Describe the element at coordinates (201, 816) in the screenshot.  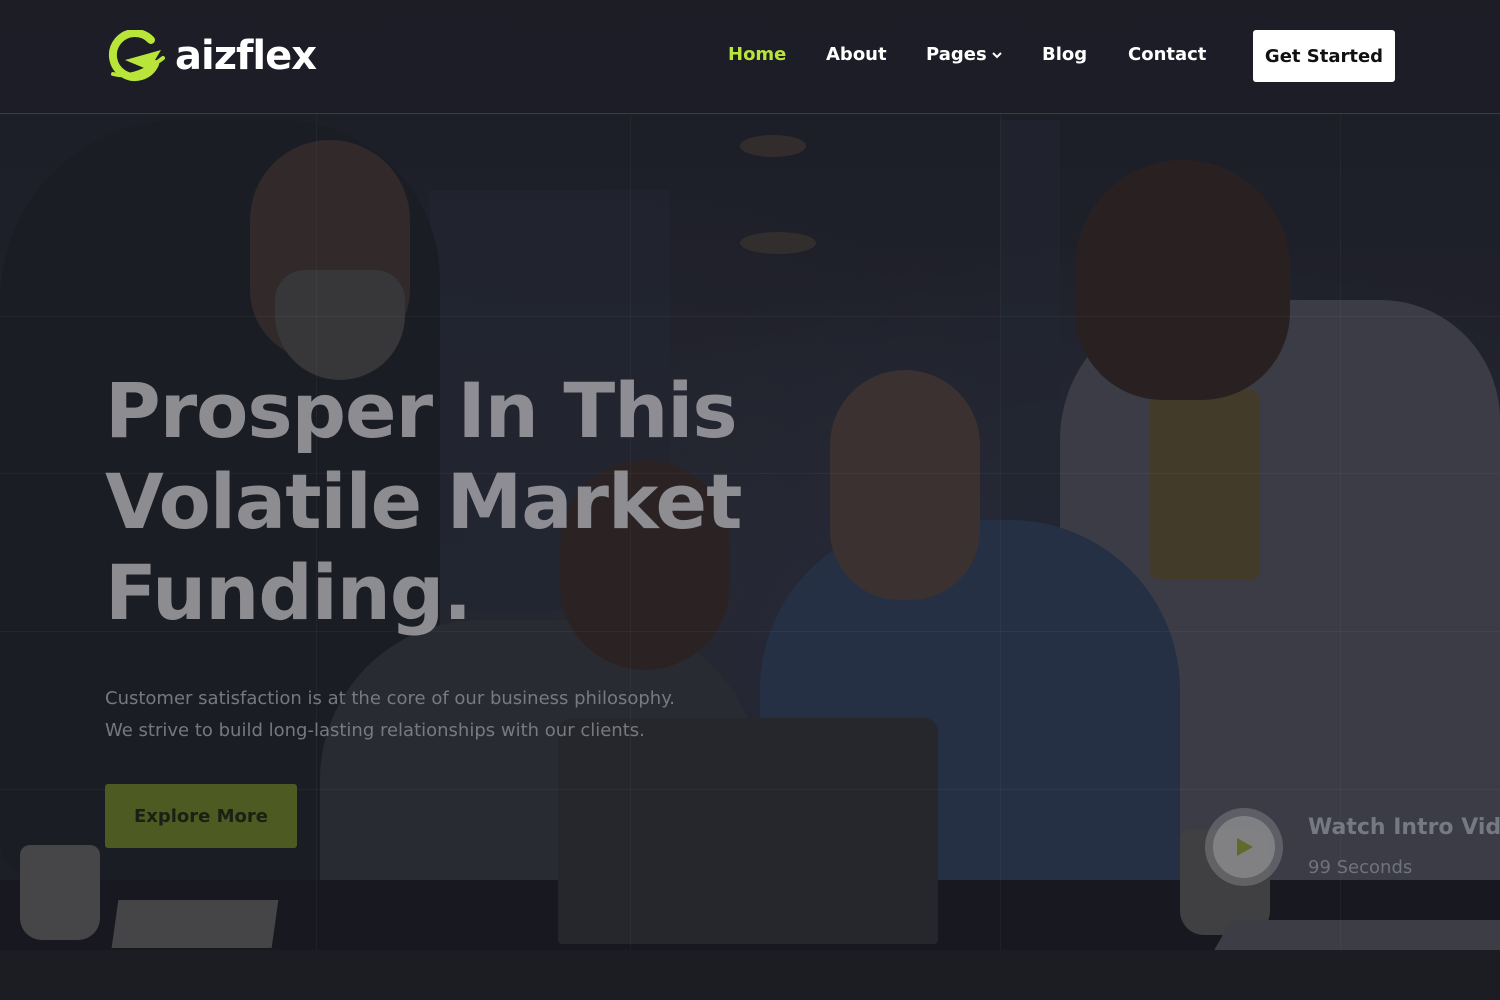
I see `explore-more-button: Explore More` at that location.